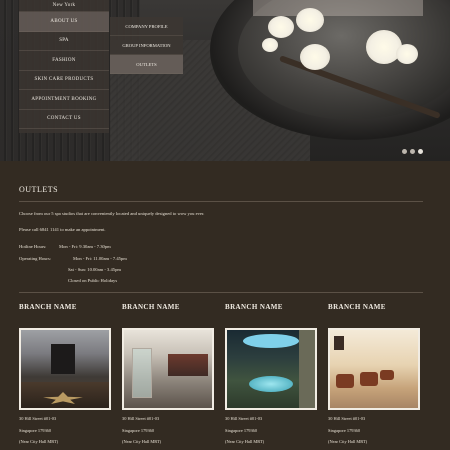 The image size is (450, 450). I want to click on operating-saturday: Sat - Sun: 10.00am - 3.45pm, so click(94, 269).